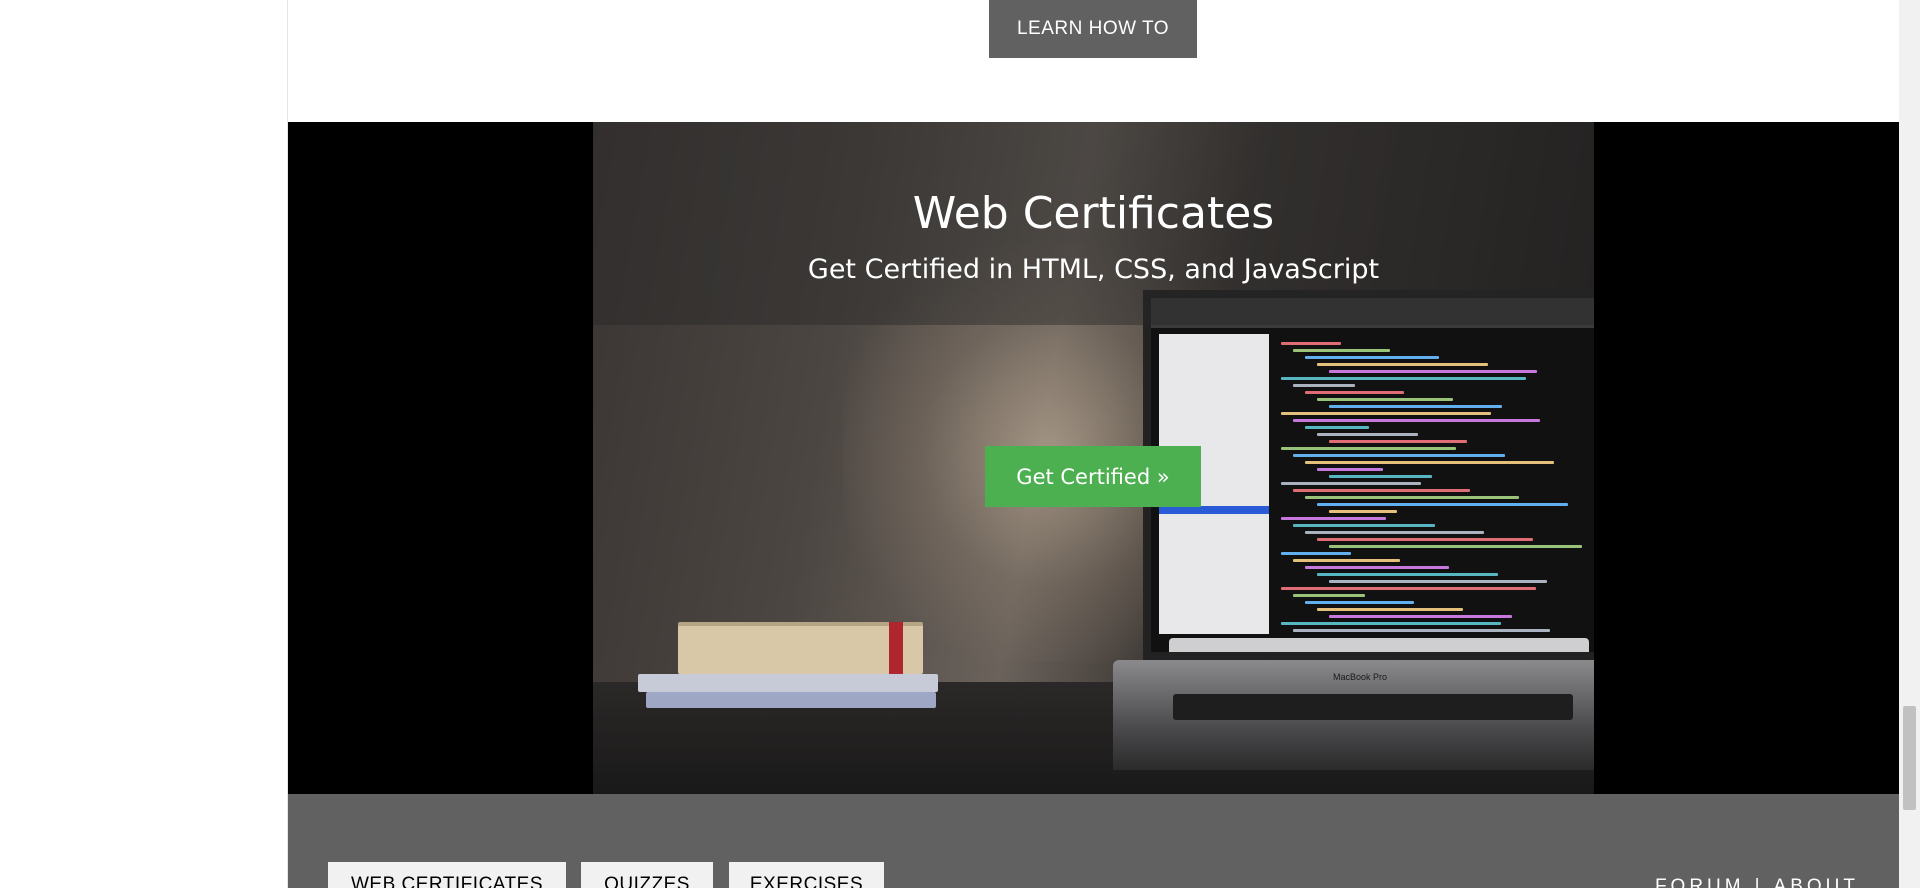 This screenshot has width=1920, height=888. I want to click on laptop-base: MacBook Pro, so click(1353, 715).